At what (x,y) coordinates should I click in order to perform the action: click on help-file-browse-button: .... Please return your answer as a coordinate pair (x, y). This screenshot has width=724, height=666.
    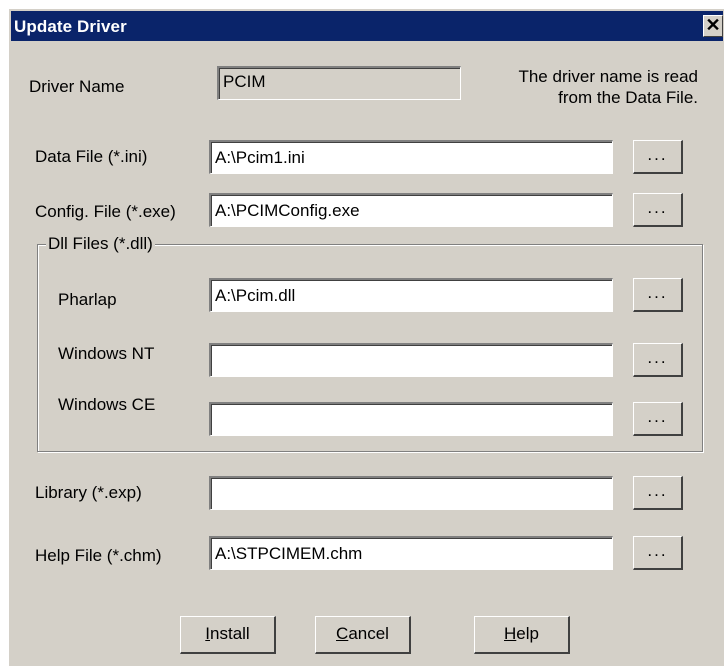
    Looking at the image, I should click on (658, 553).